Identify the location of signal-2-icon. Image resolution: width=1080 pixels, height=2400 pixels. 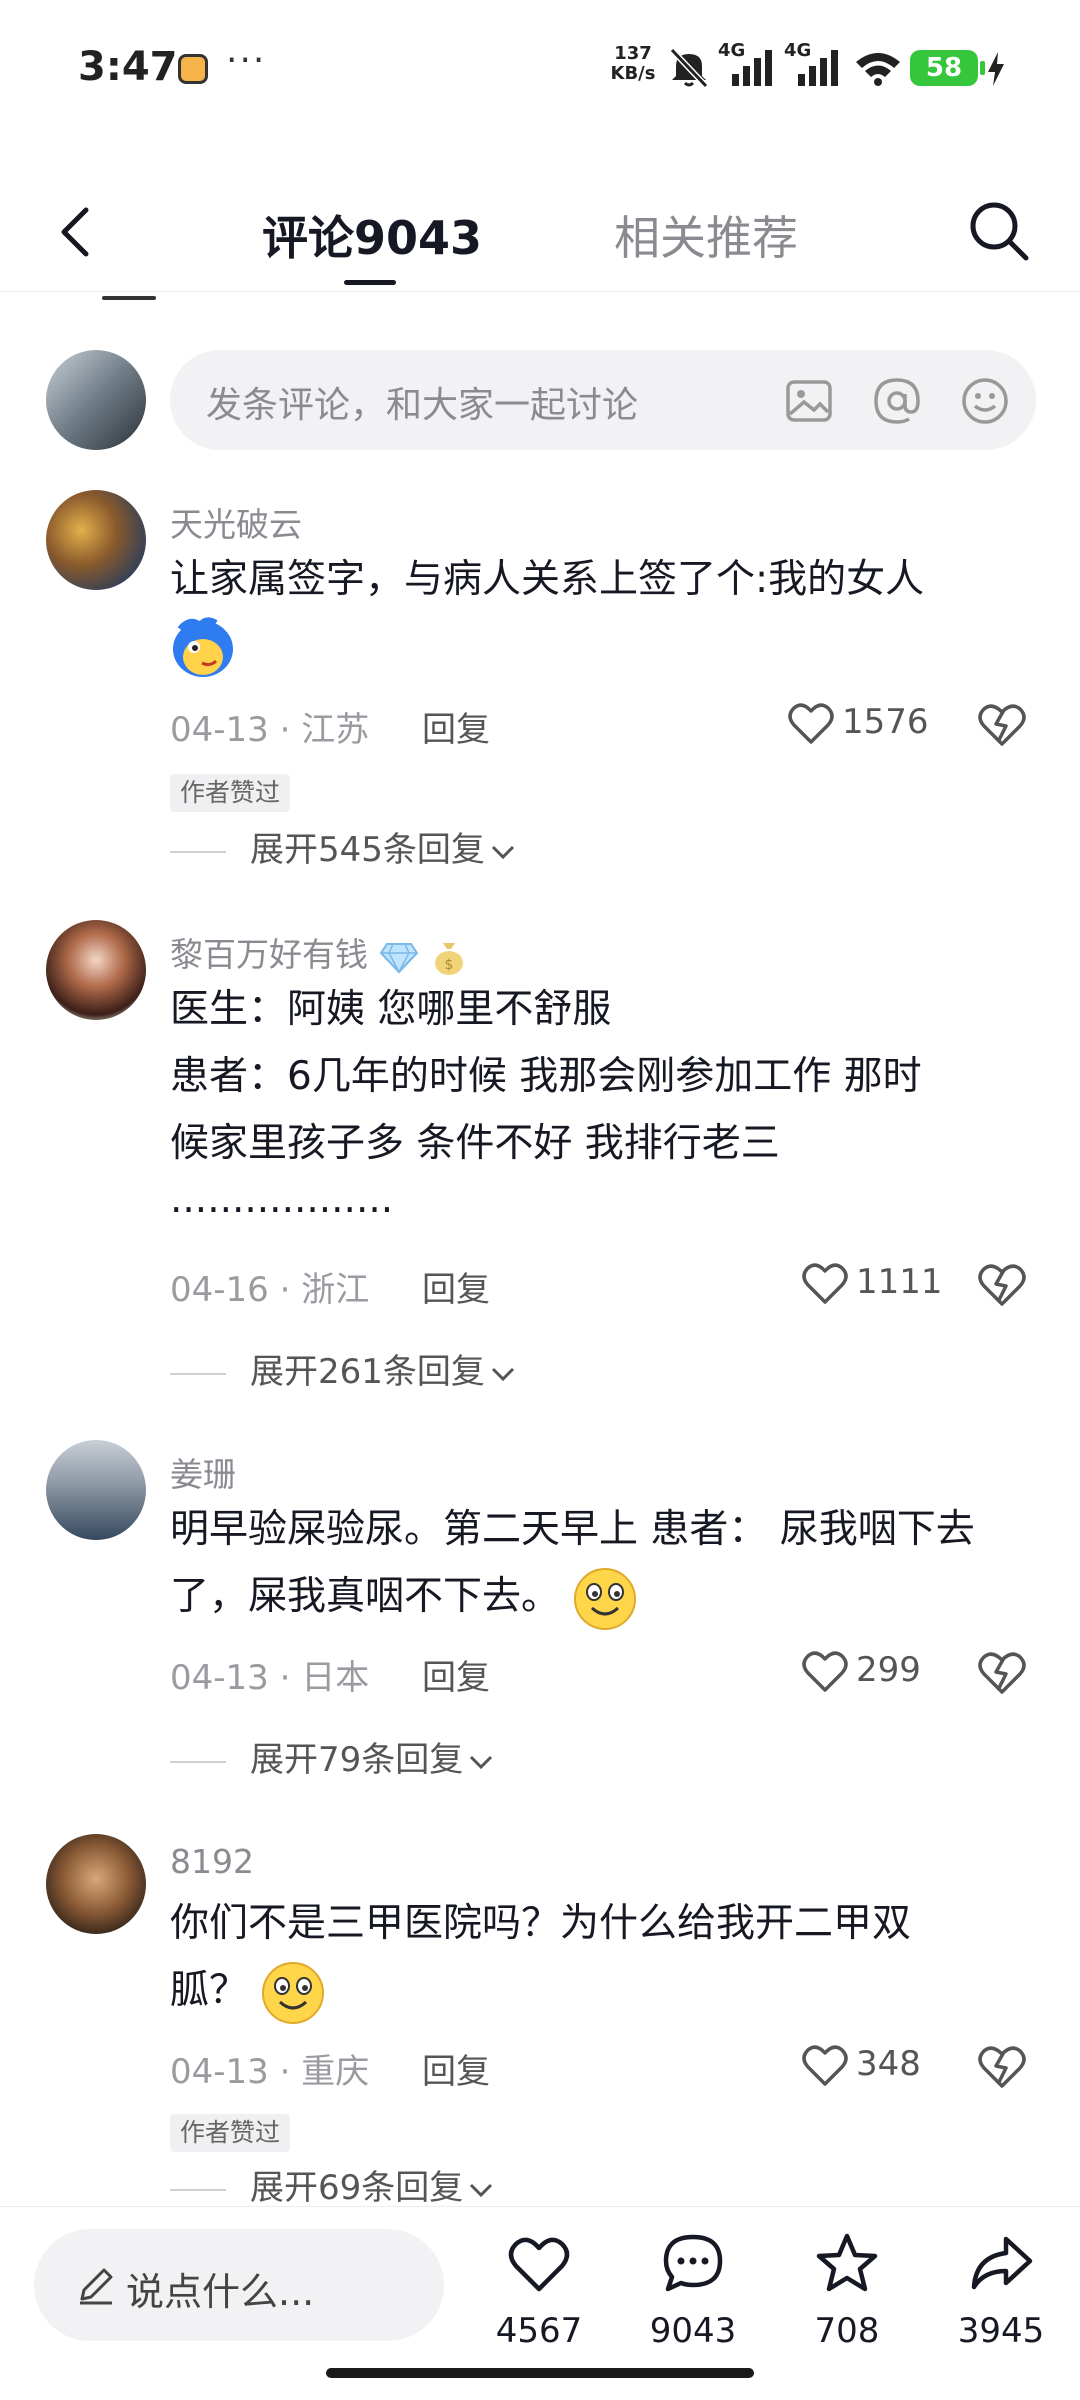
(818, 68).